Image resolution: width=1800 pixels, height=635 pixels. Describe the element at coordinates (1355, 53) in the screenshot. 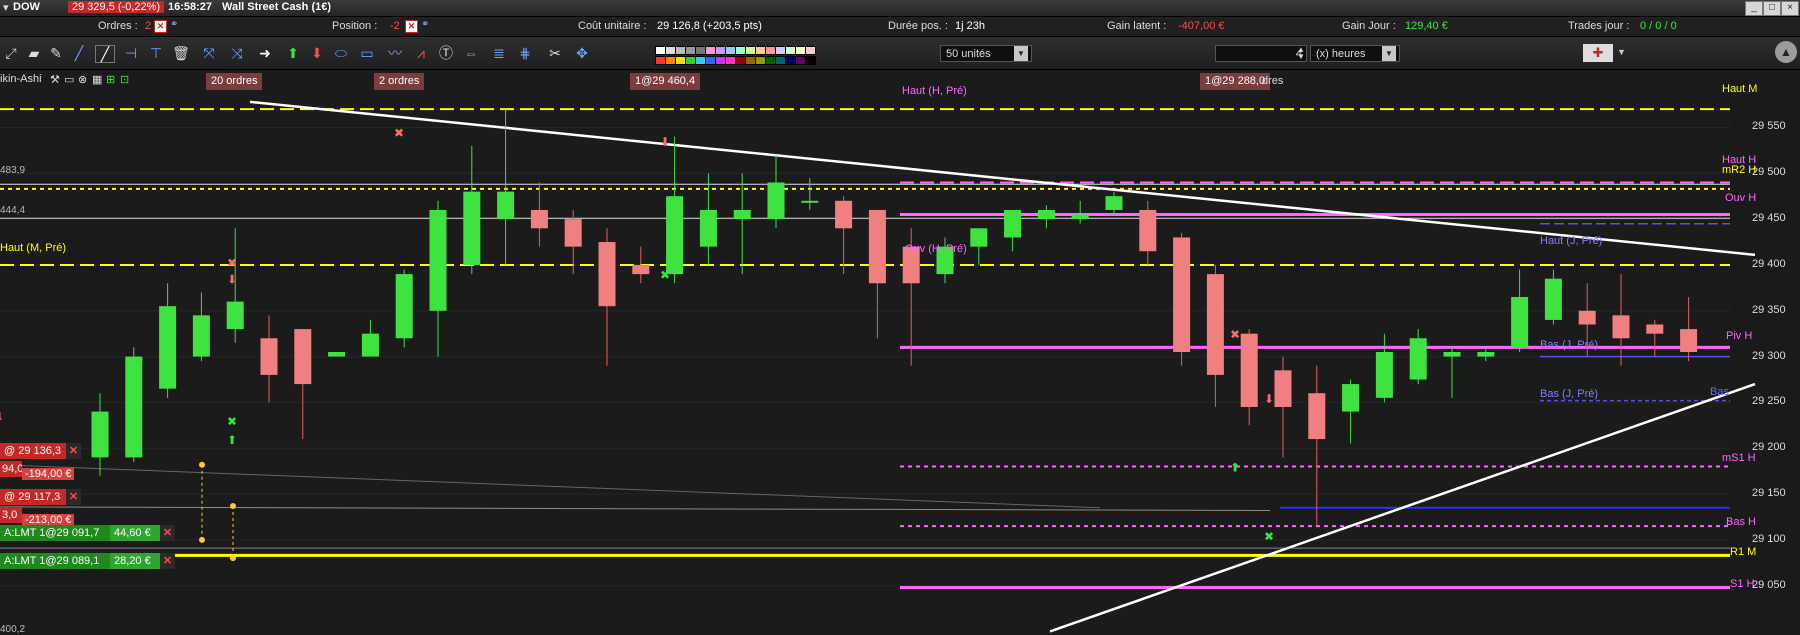

I see `period-unit-select: (x) heures ▼` at that location.